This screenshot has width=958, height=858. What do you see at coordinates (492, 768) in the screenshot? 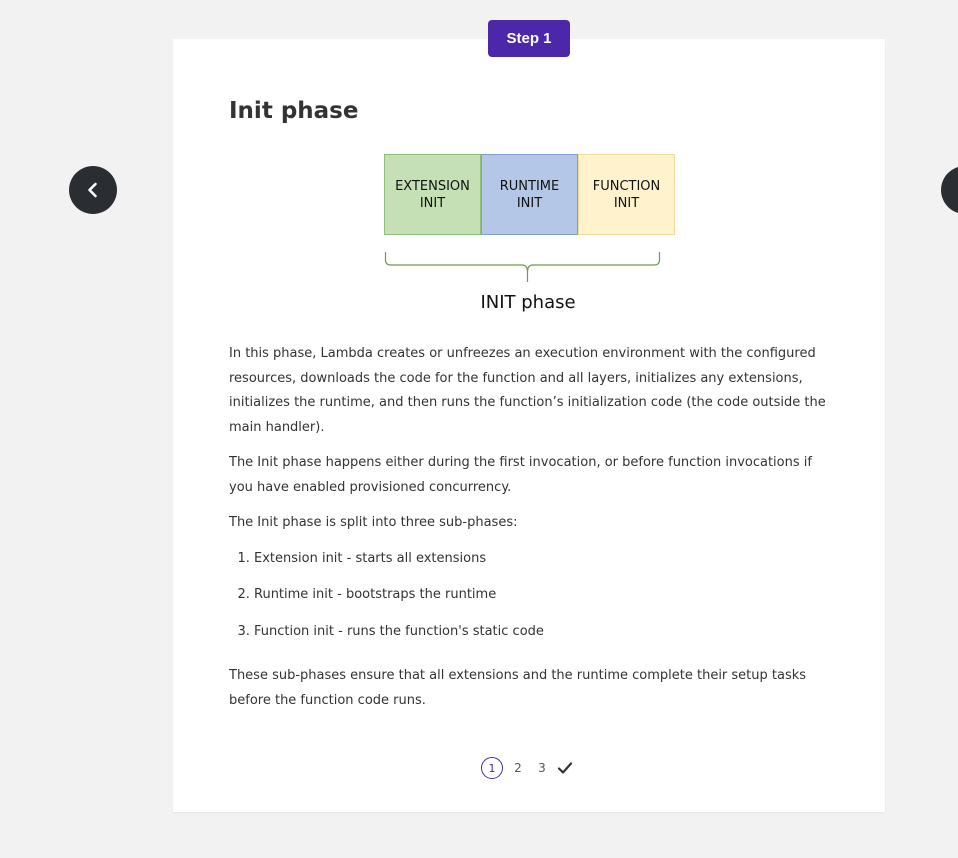
I see `page-1: 1` at bounding box center [492, 768].